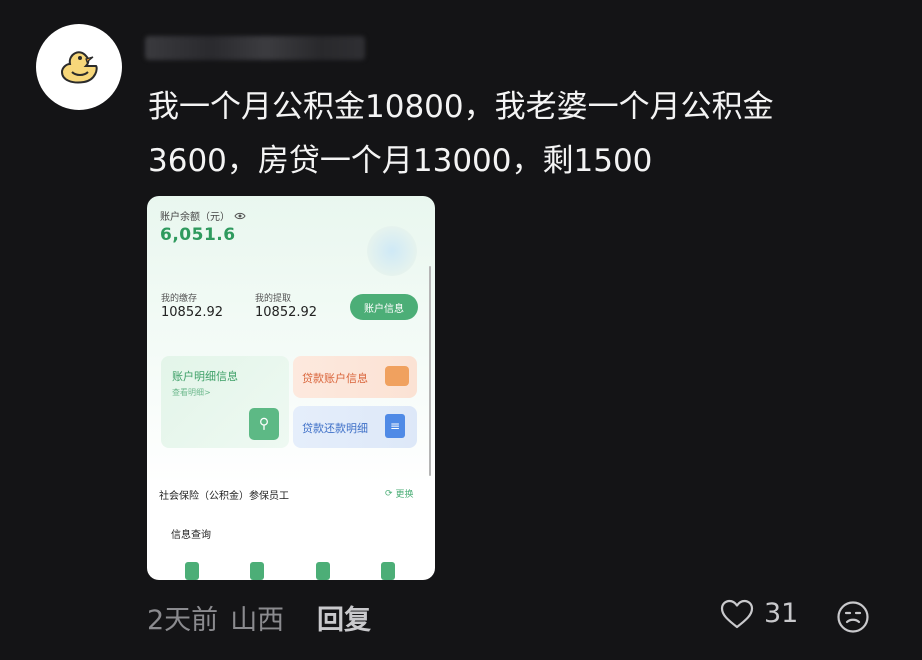 The image size is (922, 660). I want to click on decoration-graphic, so click(392, 251).